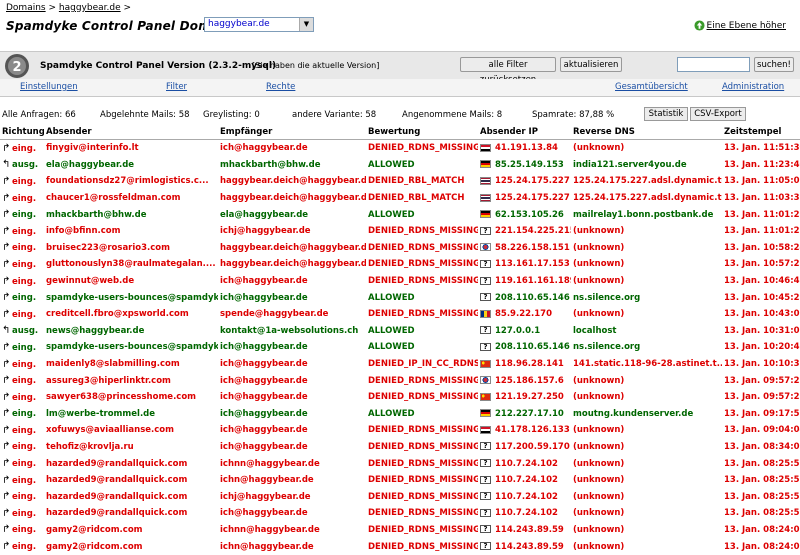 The width and height of the screenshot is (800, 555). I want to click on sender-ip-cell: 41.191.13.84, so click(524, 148).